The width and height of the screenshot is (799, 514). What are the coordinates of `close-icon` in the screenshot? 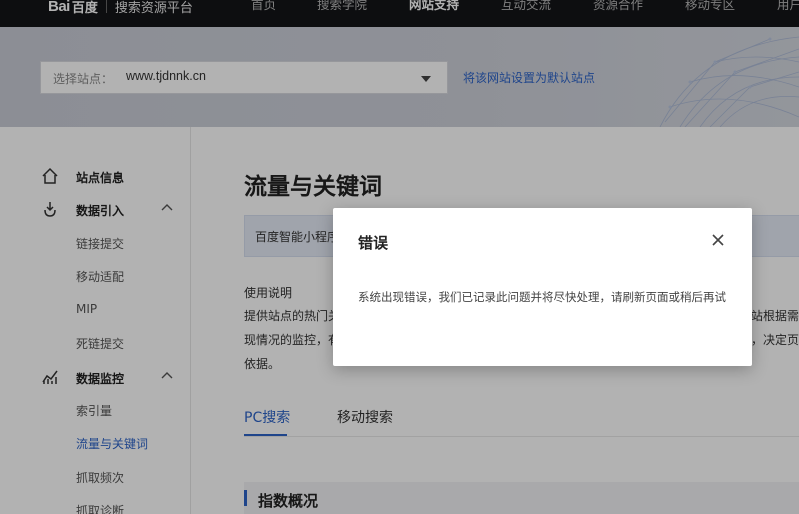 It's located at (718, 240).